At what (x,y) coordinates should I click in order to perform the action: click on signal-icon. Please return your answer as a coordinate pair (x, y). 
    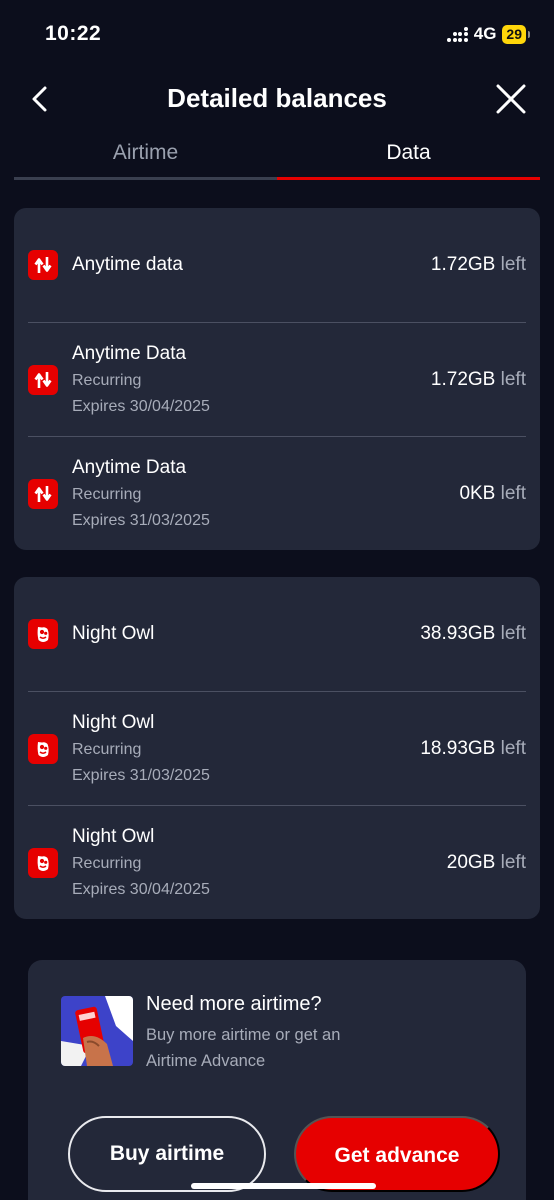
    Looking at the image, I should click on (457, 34).